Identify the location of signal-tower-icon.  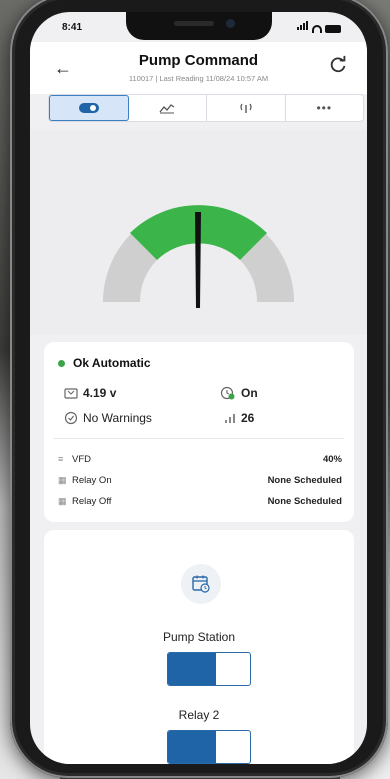
(246, 108).